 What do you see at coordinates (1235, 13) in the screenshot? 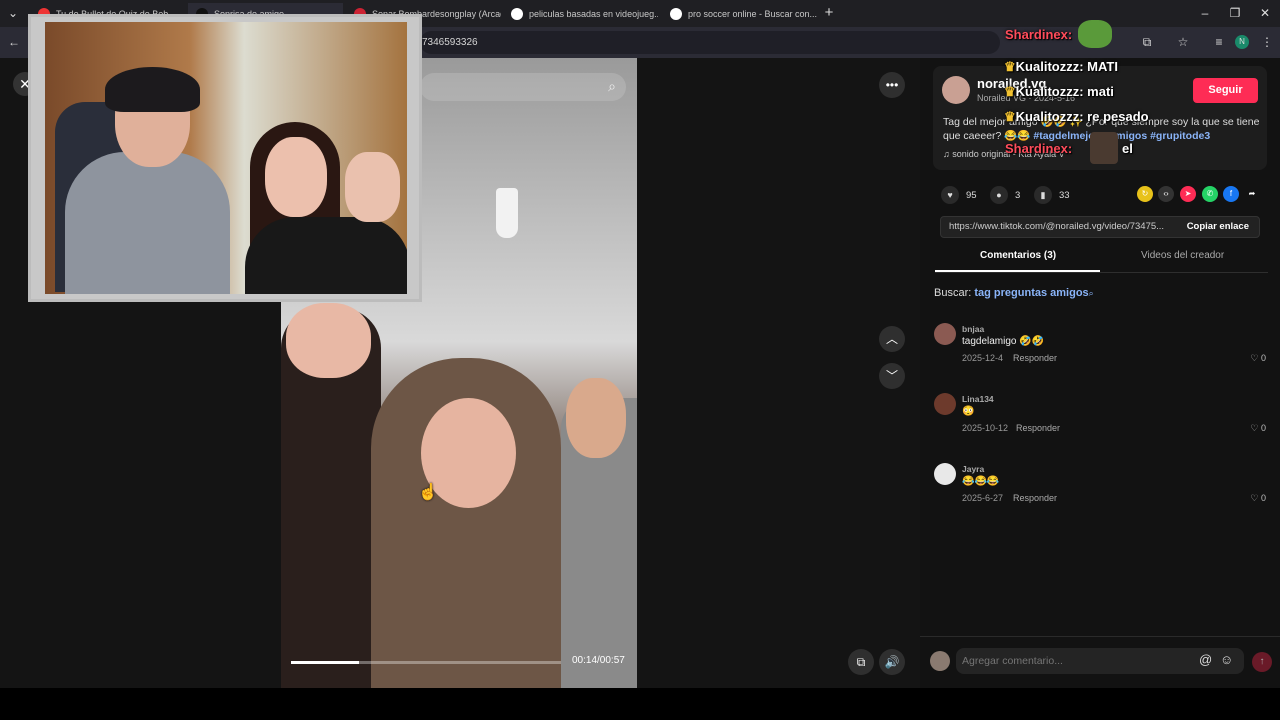
I see `maximize-icon: ❐` at bounding box center [1235, 13].